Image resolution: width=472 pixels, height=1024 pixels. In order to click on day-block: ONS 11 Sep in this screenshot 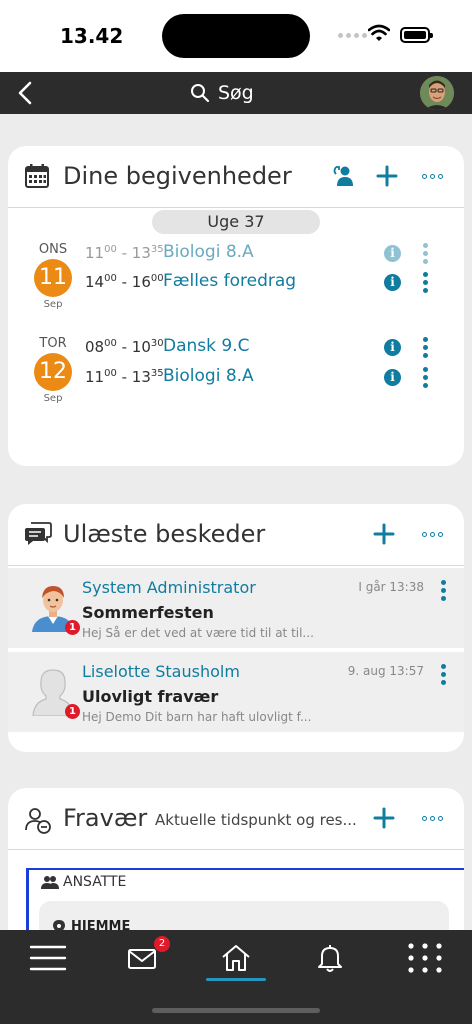, I will do `click(53, 276)`.